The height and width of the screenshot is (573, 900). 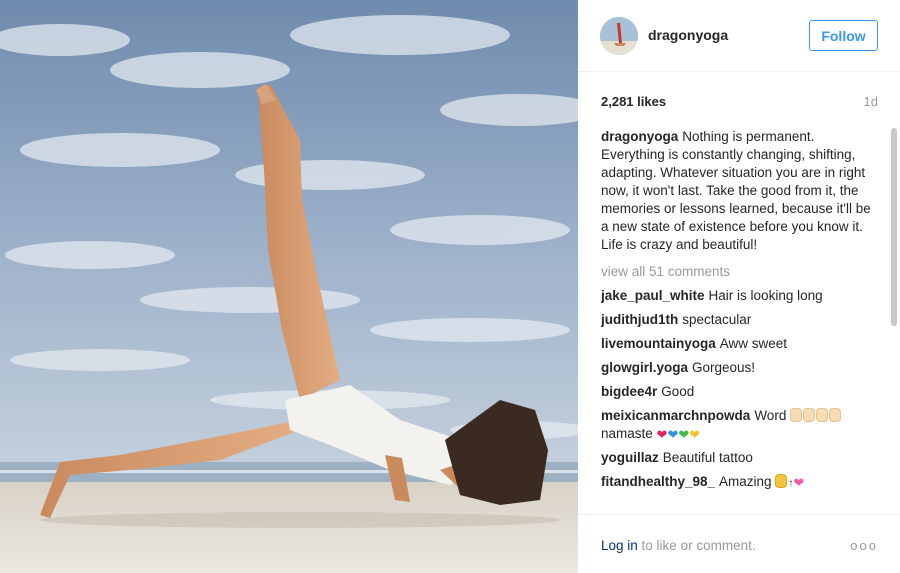 What do you see at coordinates (633, 101) in the screenshot?
I see `likes-count: 2,281 likes` at bounding box center [633, 101].